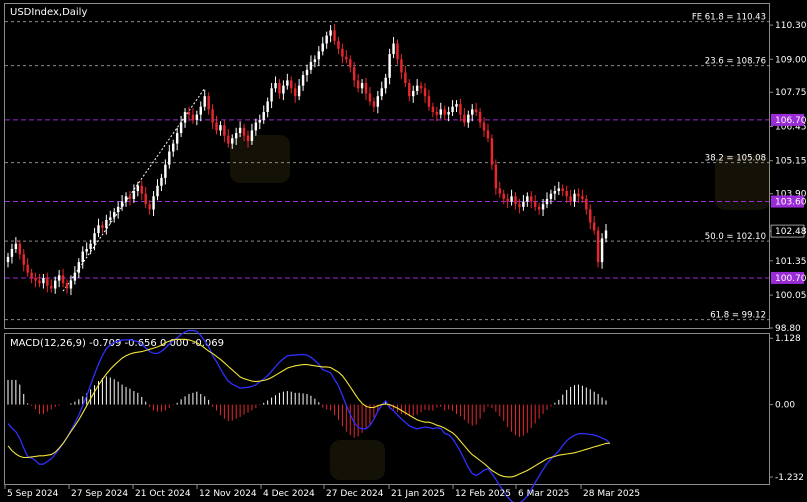 This screenshot has height=502, width=807. Describe the element at coordinates (791, 93) in the screenshot. I see `price-tick-label: 107.75` at that location.